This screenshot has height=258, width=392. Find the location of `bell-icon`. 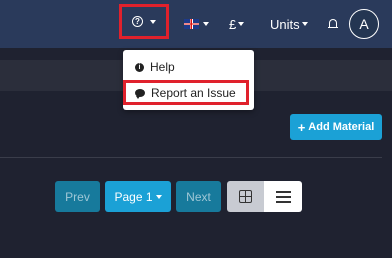

bell-icon is located at coordinates (333, 24).